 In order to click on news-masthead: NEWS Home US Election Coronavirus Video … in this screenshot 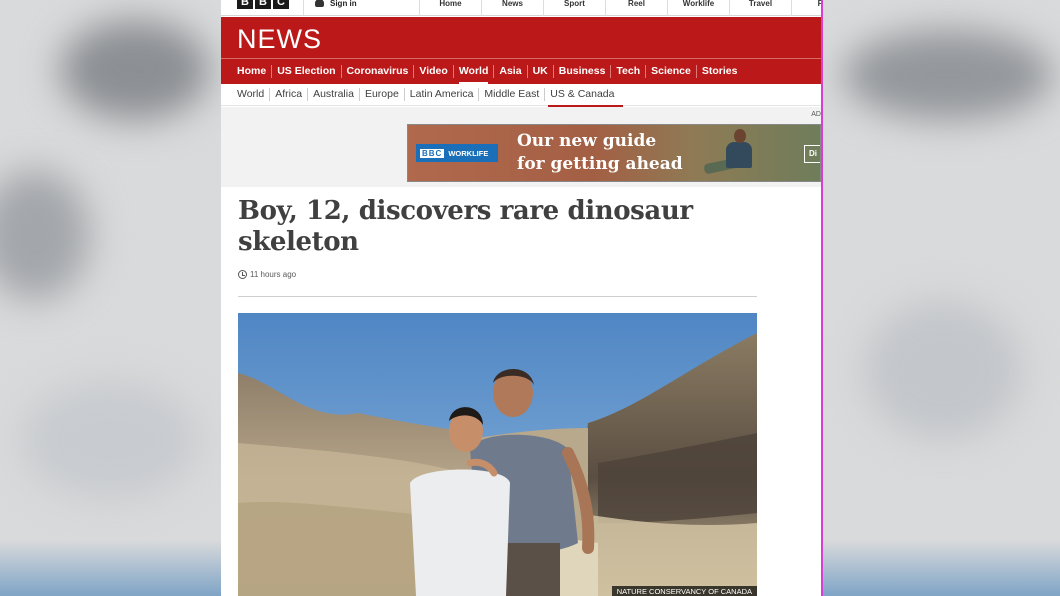, I will do `click(521, 51)`.